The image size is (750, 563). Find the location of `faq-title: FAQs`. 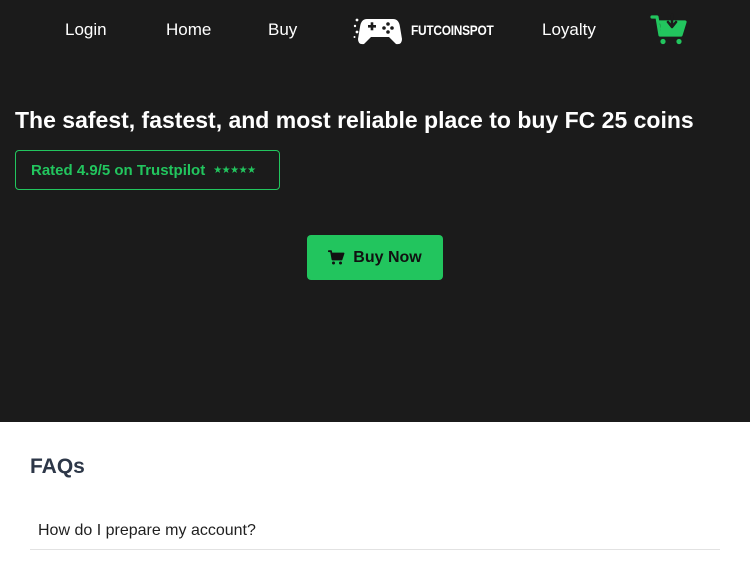

faq-title: FAQs is located at coordinates (57, 466).